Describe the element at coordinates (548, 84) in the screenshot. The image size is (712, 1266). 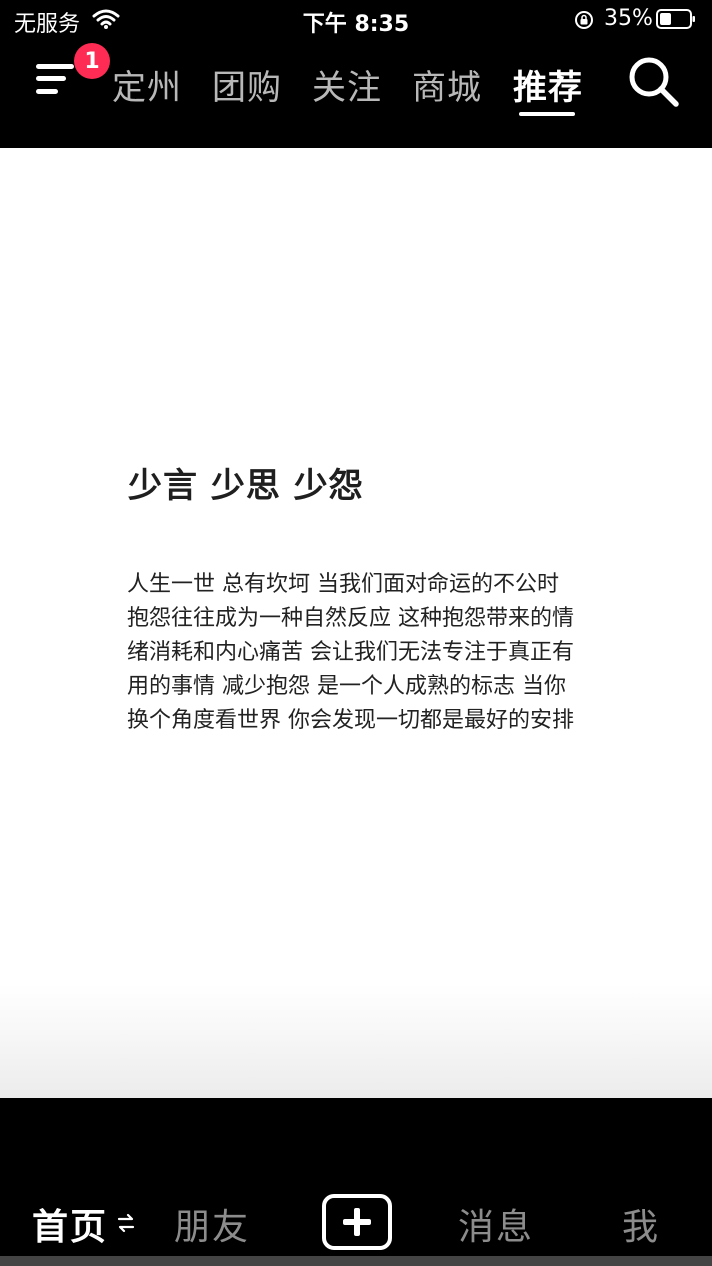
I see `tab-recommend: 推荐` at that location.